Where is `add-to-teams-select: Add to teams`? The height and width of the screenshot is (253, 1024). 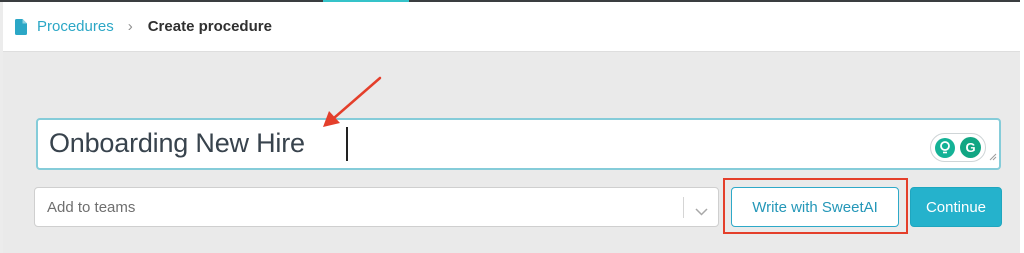
add-to-teams-select: Add to teams is located at coordinates (376, 207).